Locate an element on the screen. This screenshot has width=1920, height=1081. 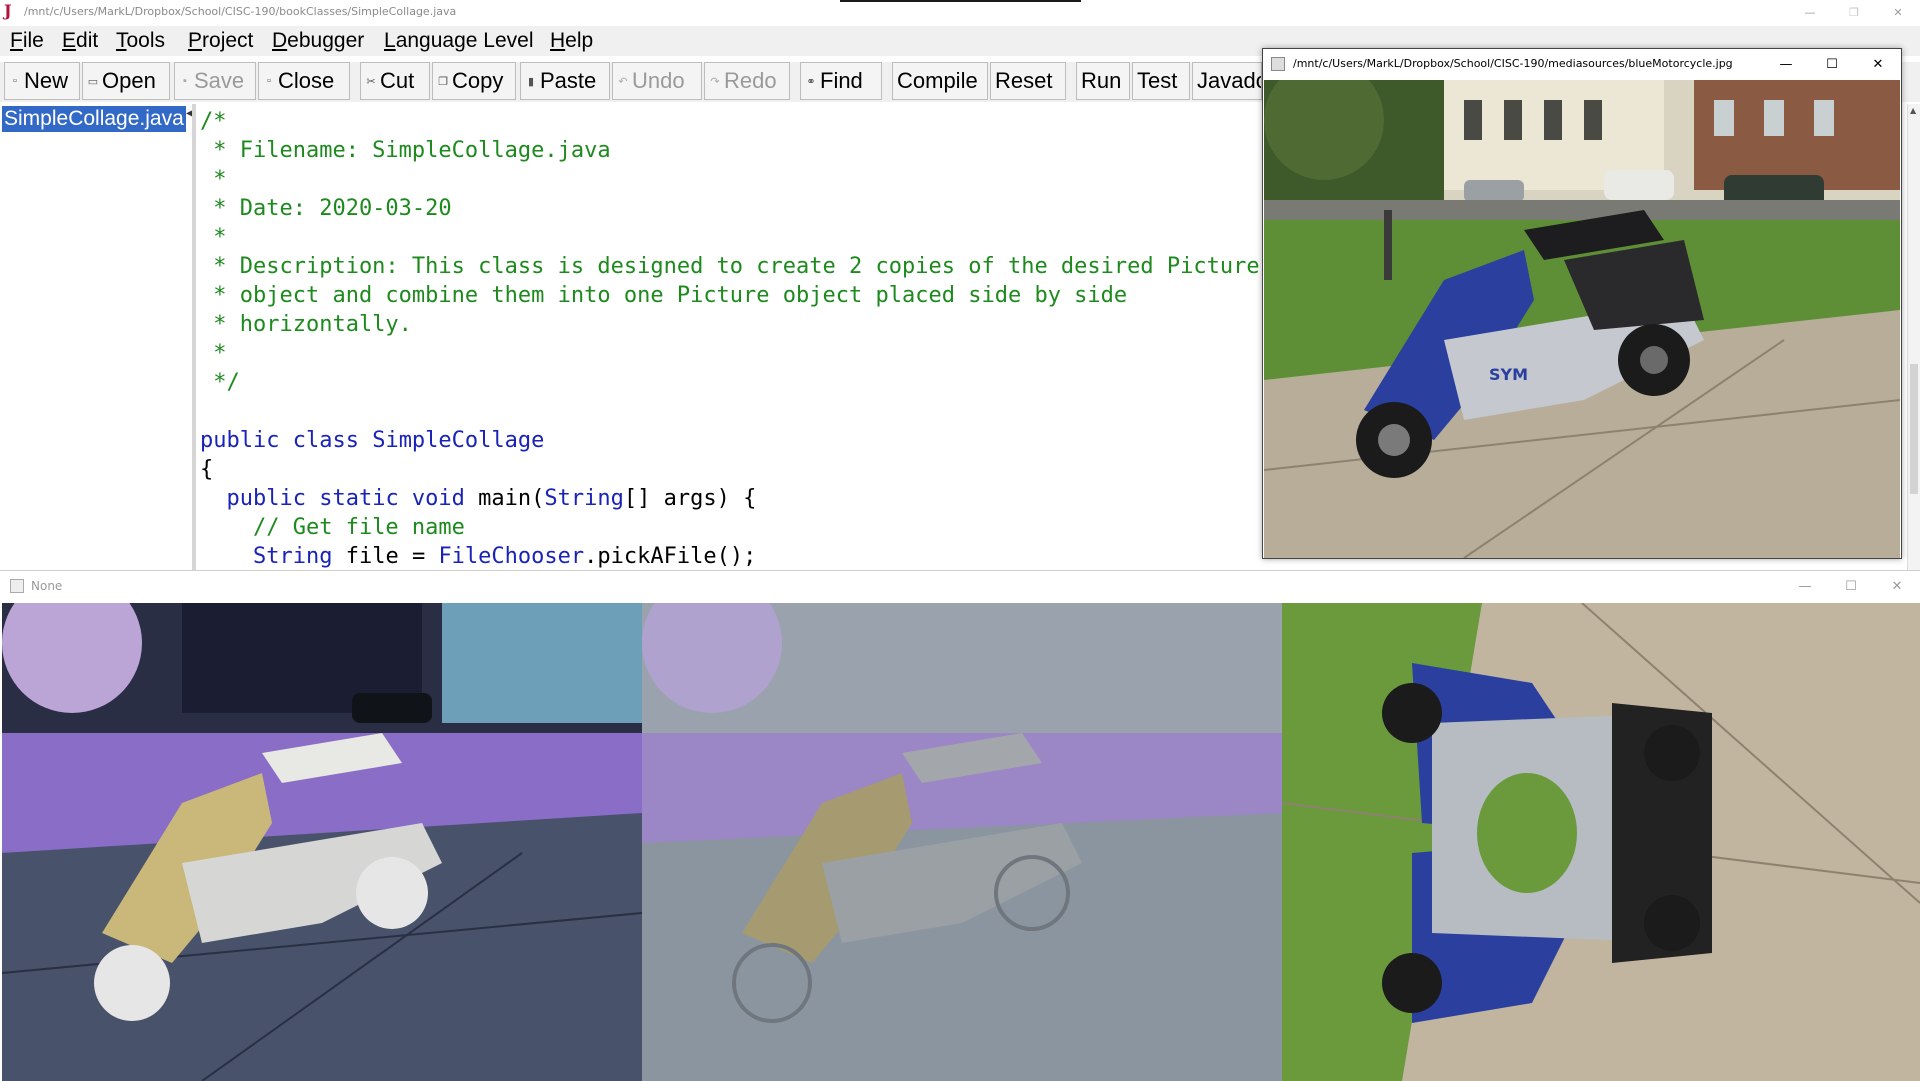
paste-button: ▮ Paste is located at coordinates (565, 81).